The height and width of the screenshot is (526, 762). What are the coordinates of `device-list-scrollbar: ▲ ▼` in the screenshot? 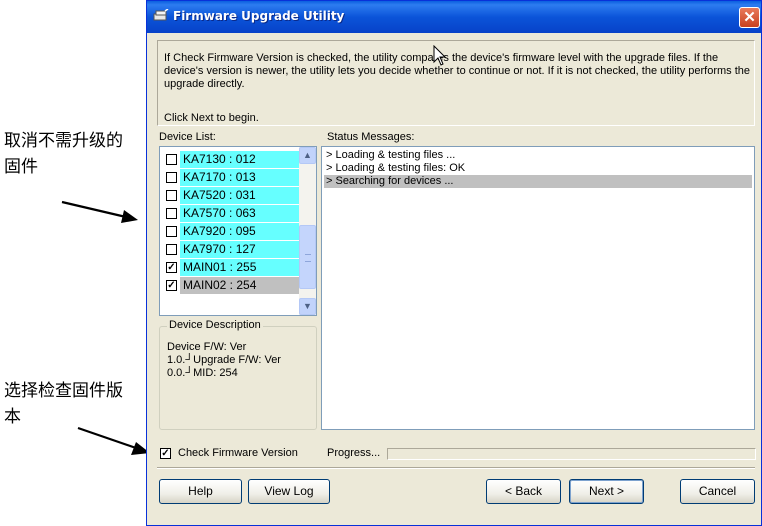 It's located at (307, 231).